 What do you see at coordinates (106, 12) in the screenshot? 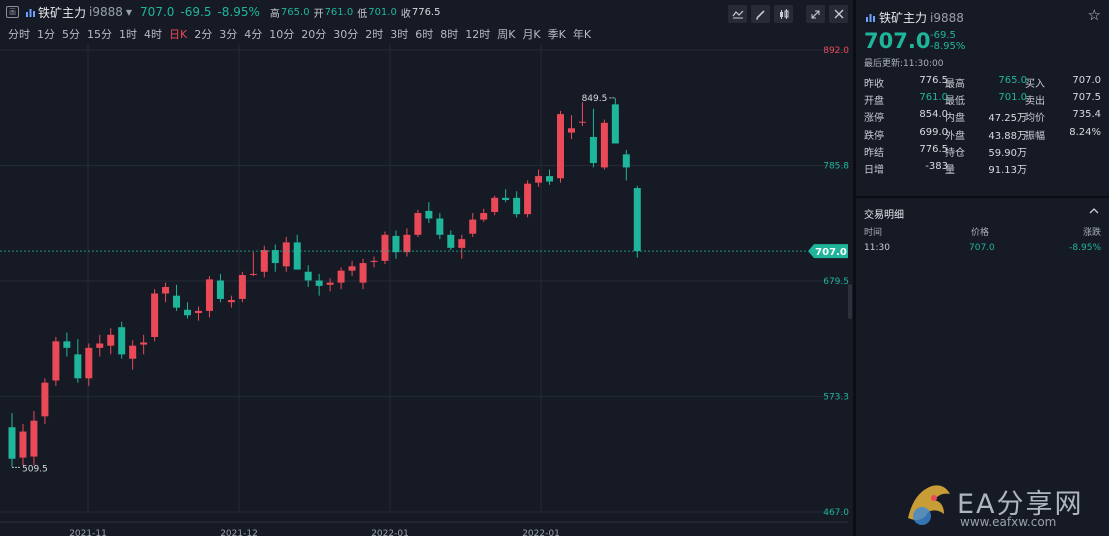
I see `symbol-code: i9888` at bounding box center [106, 12].